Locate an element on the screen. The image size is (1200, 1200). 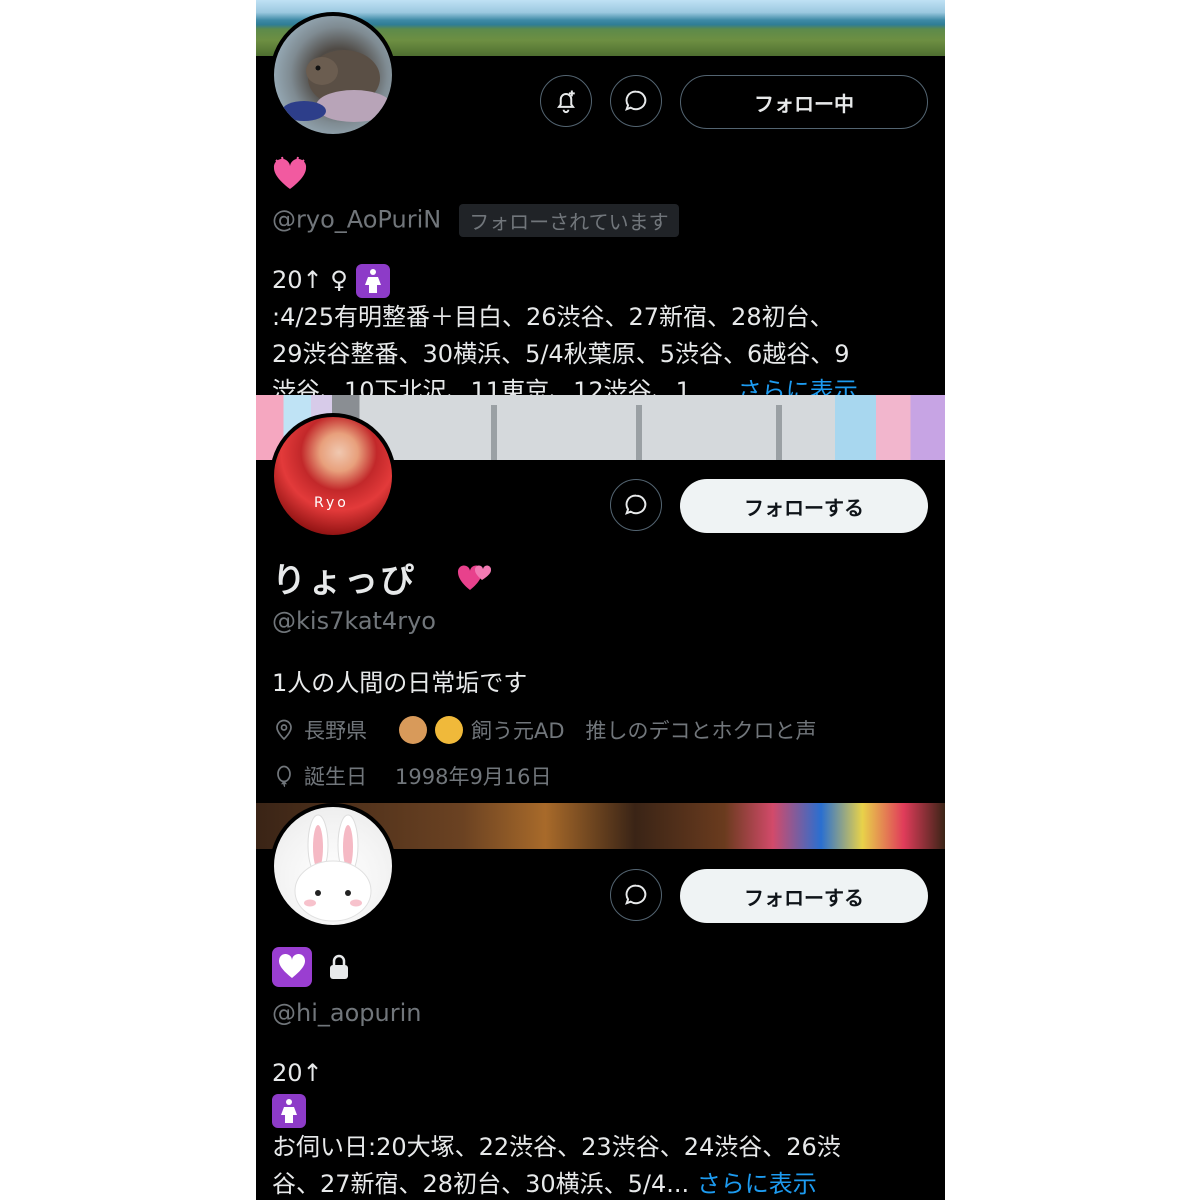
username-row: @ryo_AoPuriN フォローされています is located at coordinates (475, 220).